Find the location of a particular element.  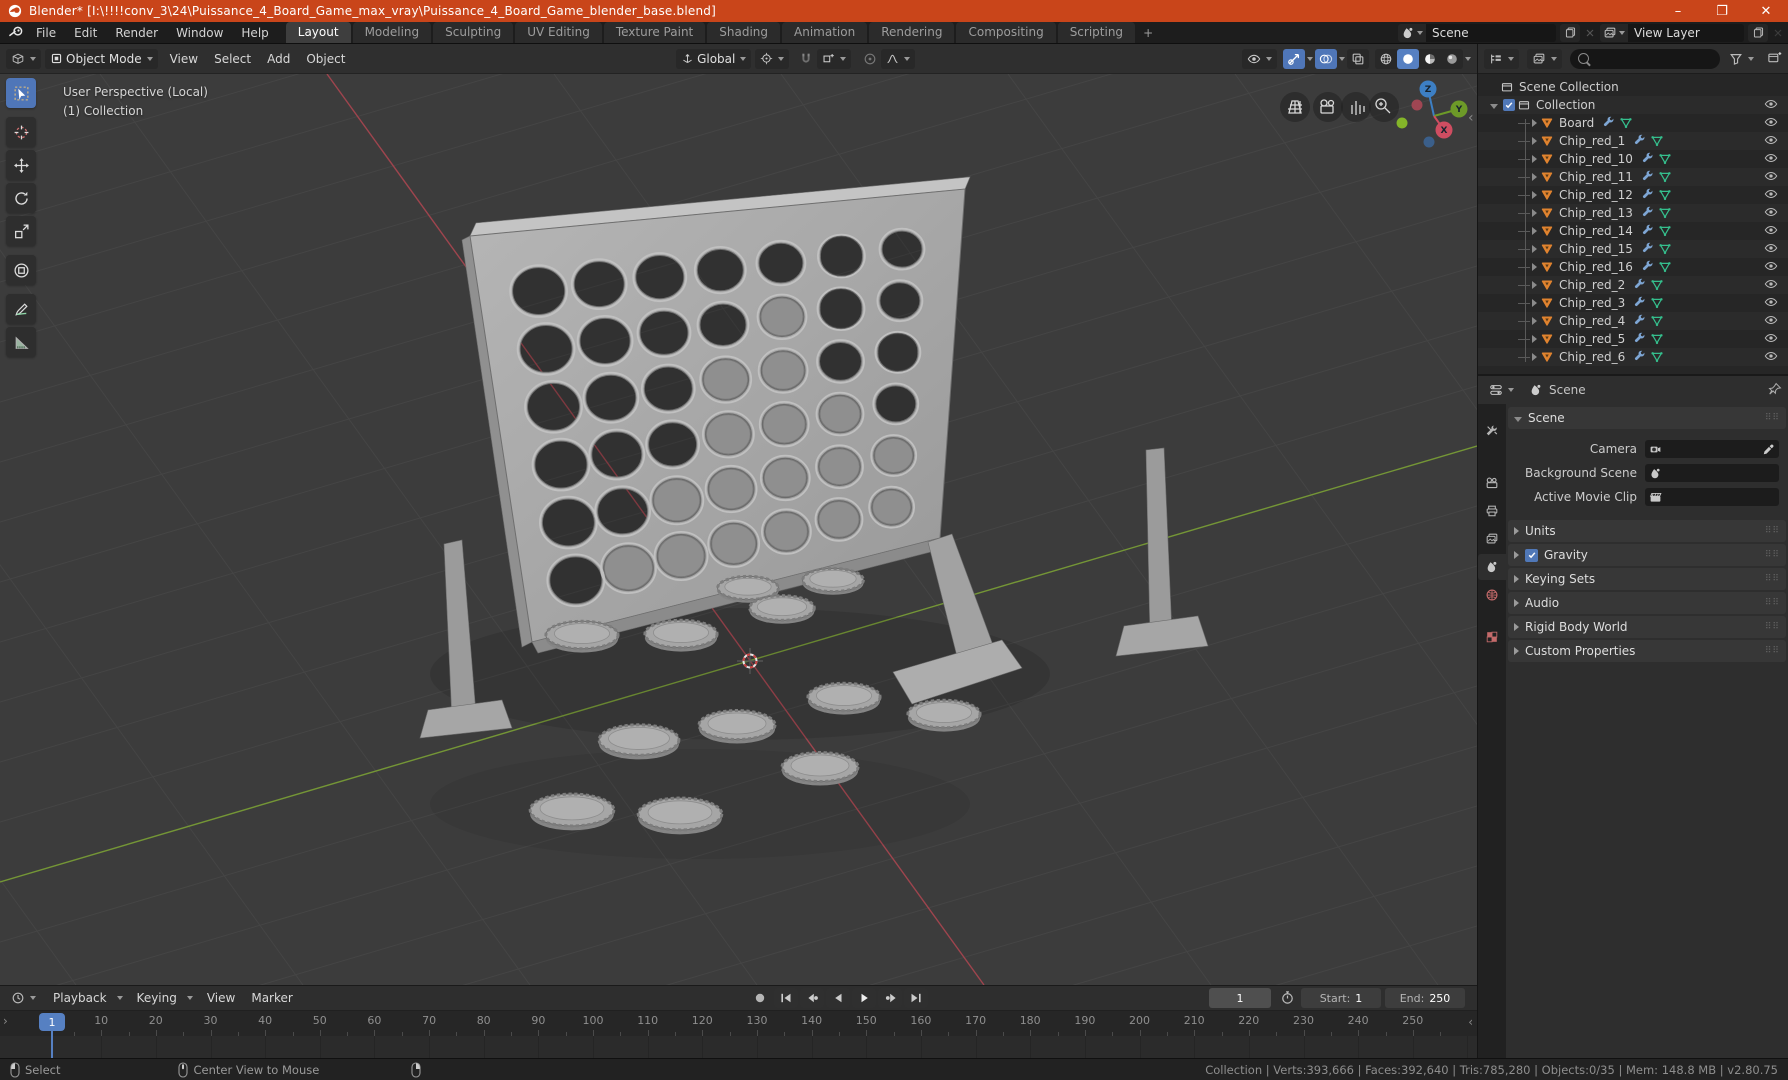

unlink-scene-icon is located at coordinates (1590, 33).